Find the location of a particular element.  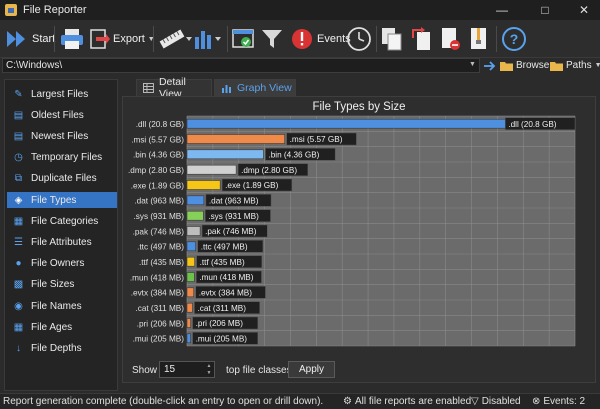

show-label: Show is located at coordinates (145, 370).